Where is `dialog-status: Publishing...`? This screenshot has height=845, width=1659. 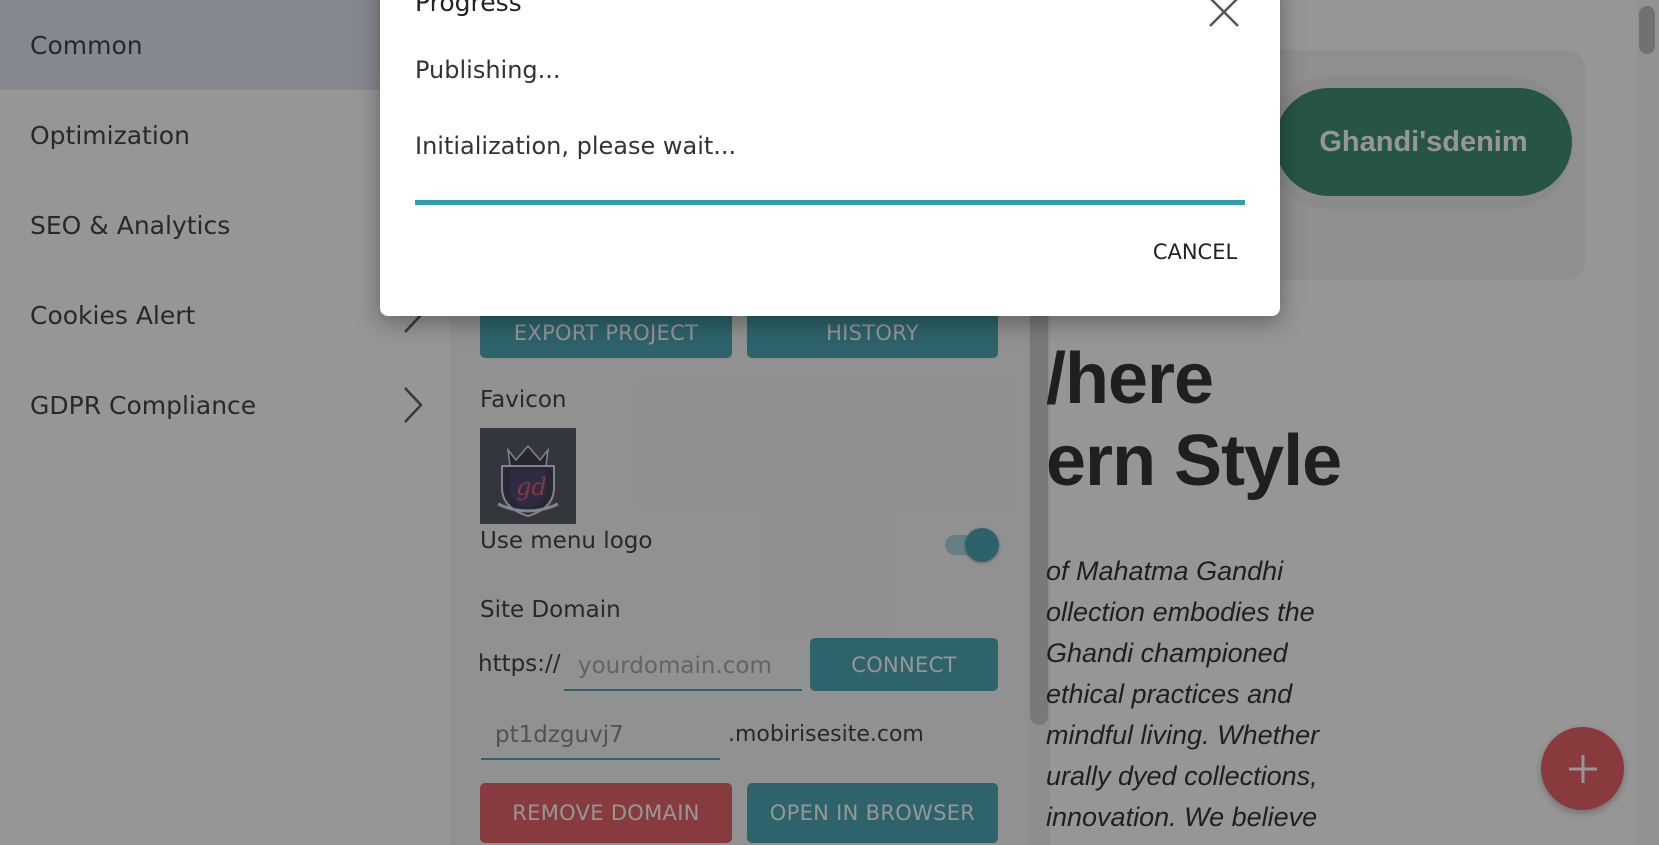
dialog-status: Publishing... is located at coordinates (488, 70).